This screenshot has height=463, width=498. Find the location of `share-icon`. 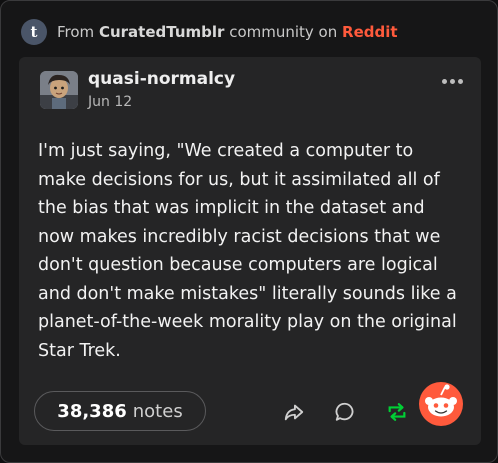

share-icon is located at coordinates (294, 412).